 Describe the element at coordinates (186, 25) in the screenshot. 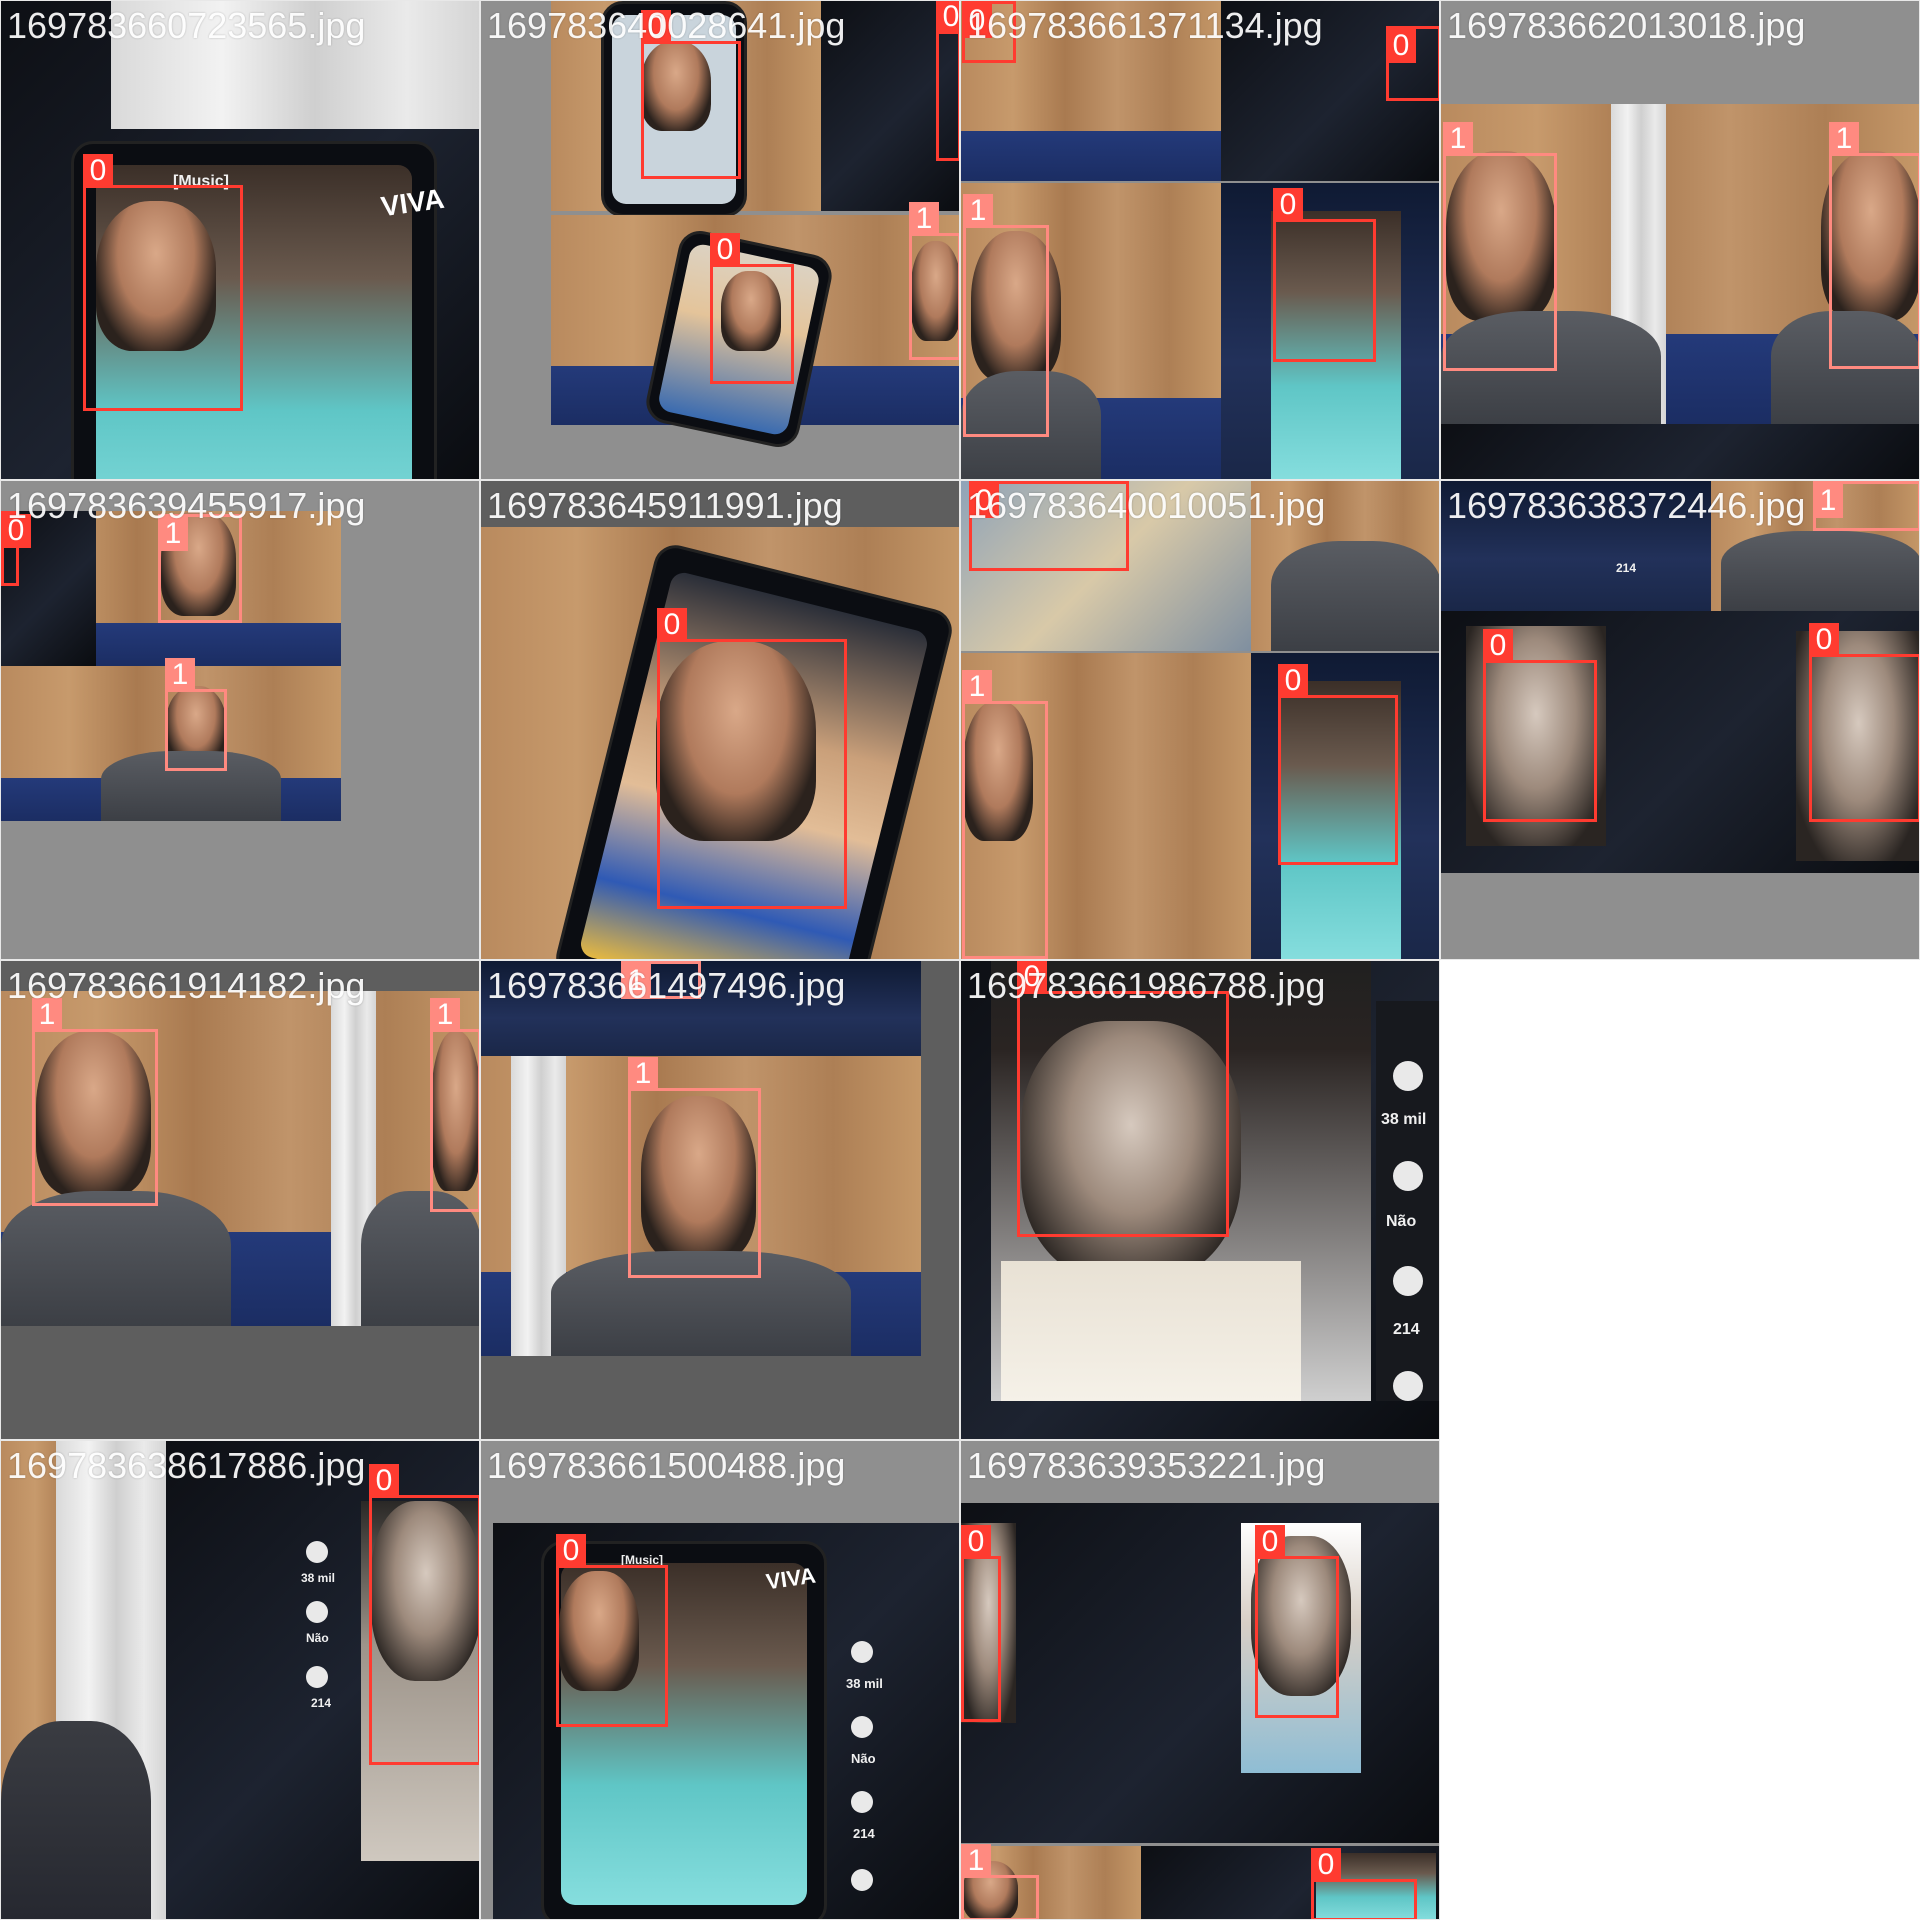

I see `tile-filename: 169783660723565.jpg` at that location.